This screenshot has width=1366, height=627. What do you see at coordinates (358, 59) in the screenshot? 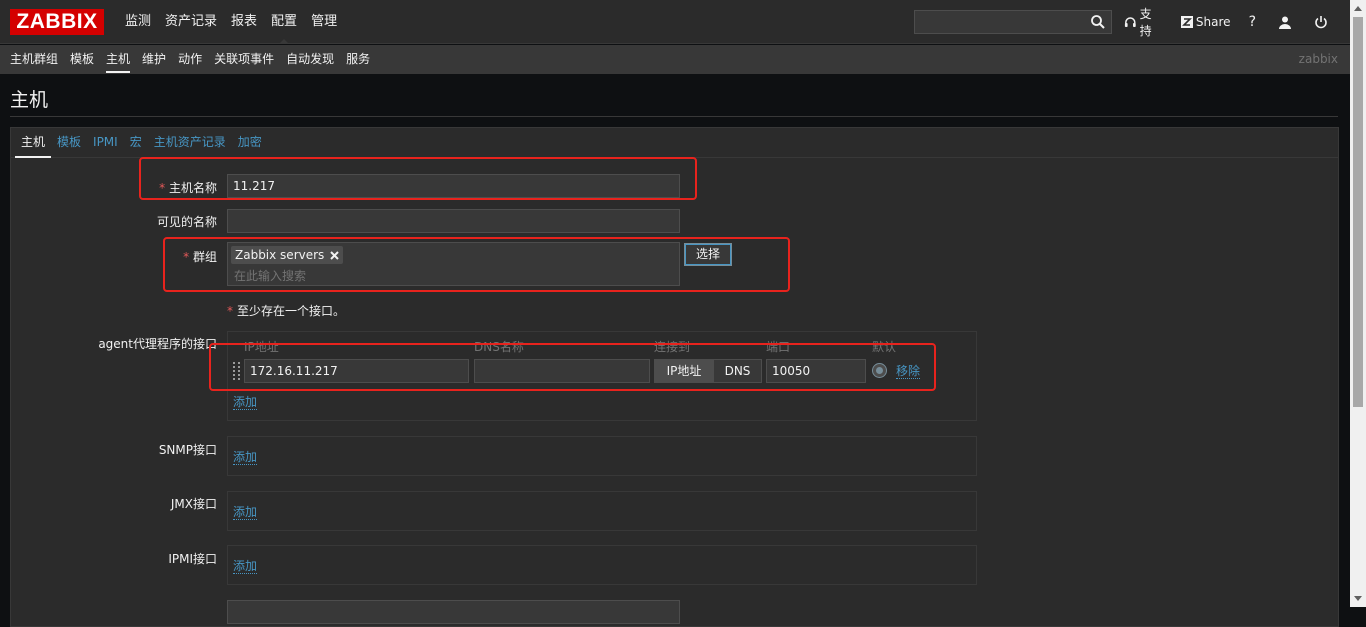
I see `subnav-services: 服务` at bounding box center [358, 59].